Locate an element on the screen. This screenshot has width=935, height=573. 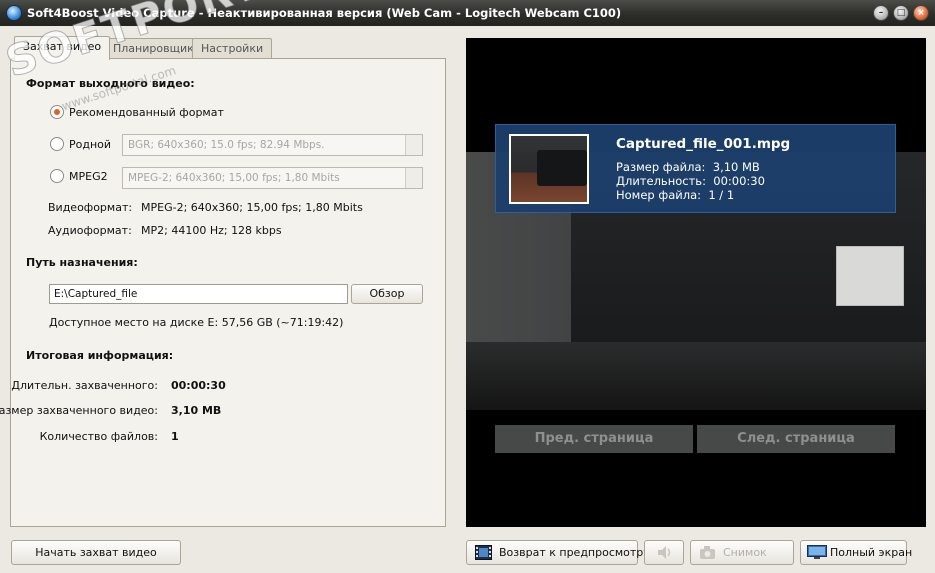
audio-format-label: Аудиоформат: is located at coordinates (90, 230).